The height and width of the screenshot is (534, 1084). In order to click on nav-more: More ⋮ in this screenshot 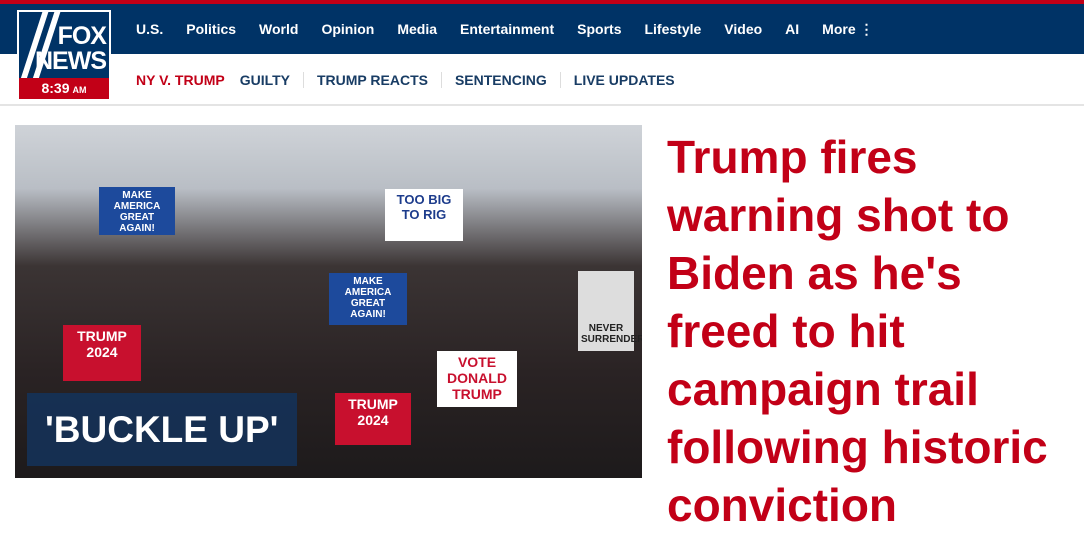, I will do `click(847, 29)`.